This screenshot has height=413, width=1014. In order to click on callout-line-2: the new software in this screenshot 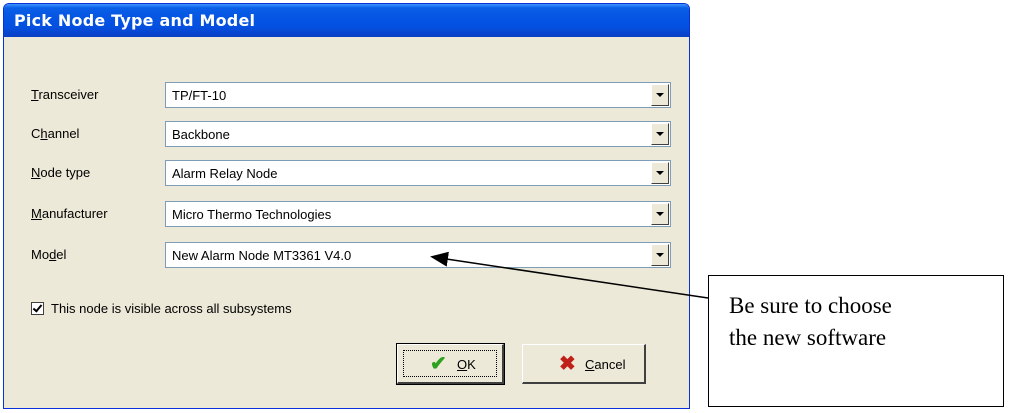, I will do `click(808, 337)`.